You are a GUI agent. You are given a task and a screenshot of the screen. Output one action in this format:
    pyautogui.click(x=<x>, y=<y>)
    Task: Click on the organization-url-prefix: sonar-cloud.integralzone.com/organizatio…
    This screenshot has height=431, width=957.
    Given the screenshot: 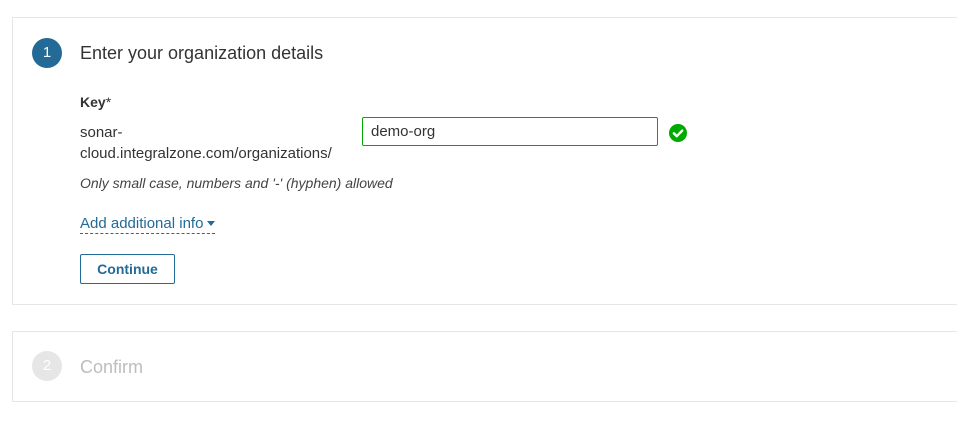 What is the action you would take?
    pyautogui.click(x=206, y=143)
    